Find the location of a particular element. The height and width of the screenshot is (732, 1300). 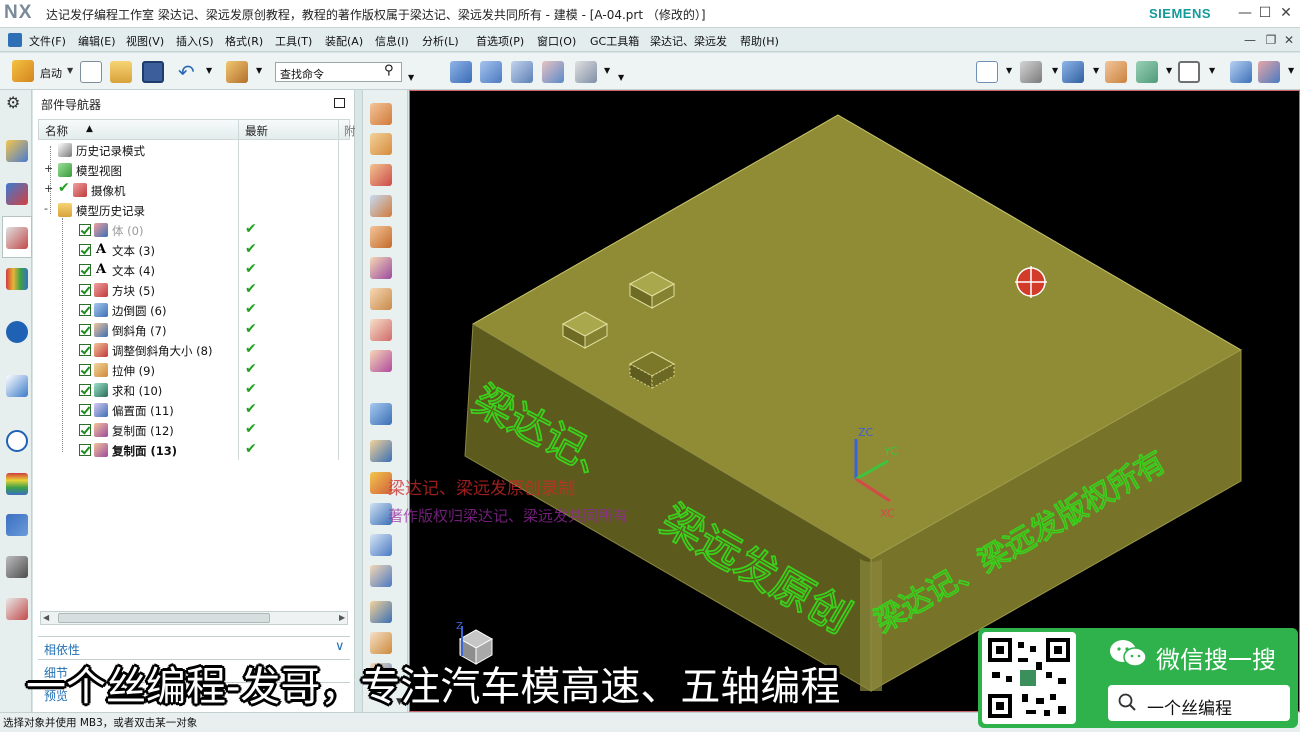

sort-ascending-icon: ▲ is located at coordinates (89, 129).